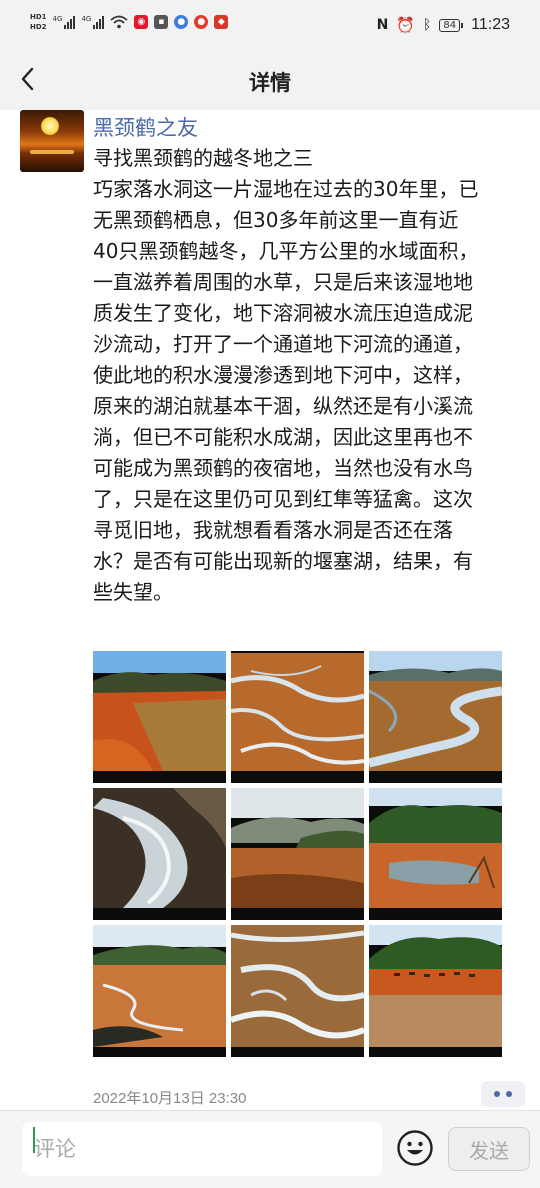 Image resolution: width=540 pixels, height=1188 pixels. I want to click on signal-icon-2: 4G, so click(93, 22).